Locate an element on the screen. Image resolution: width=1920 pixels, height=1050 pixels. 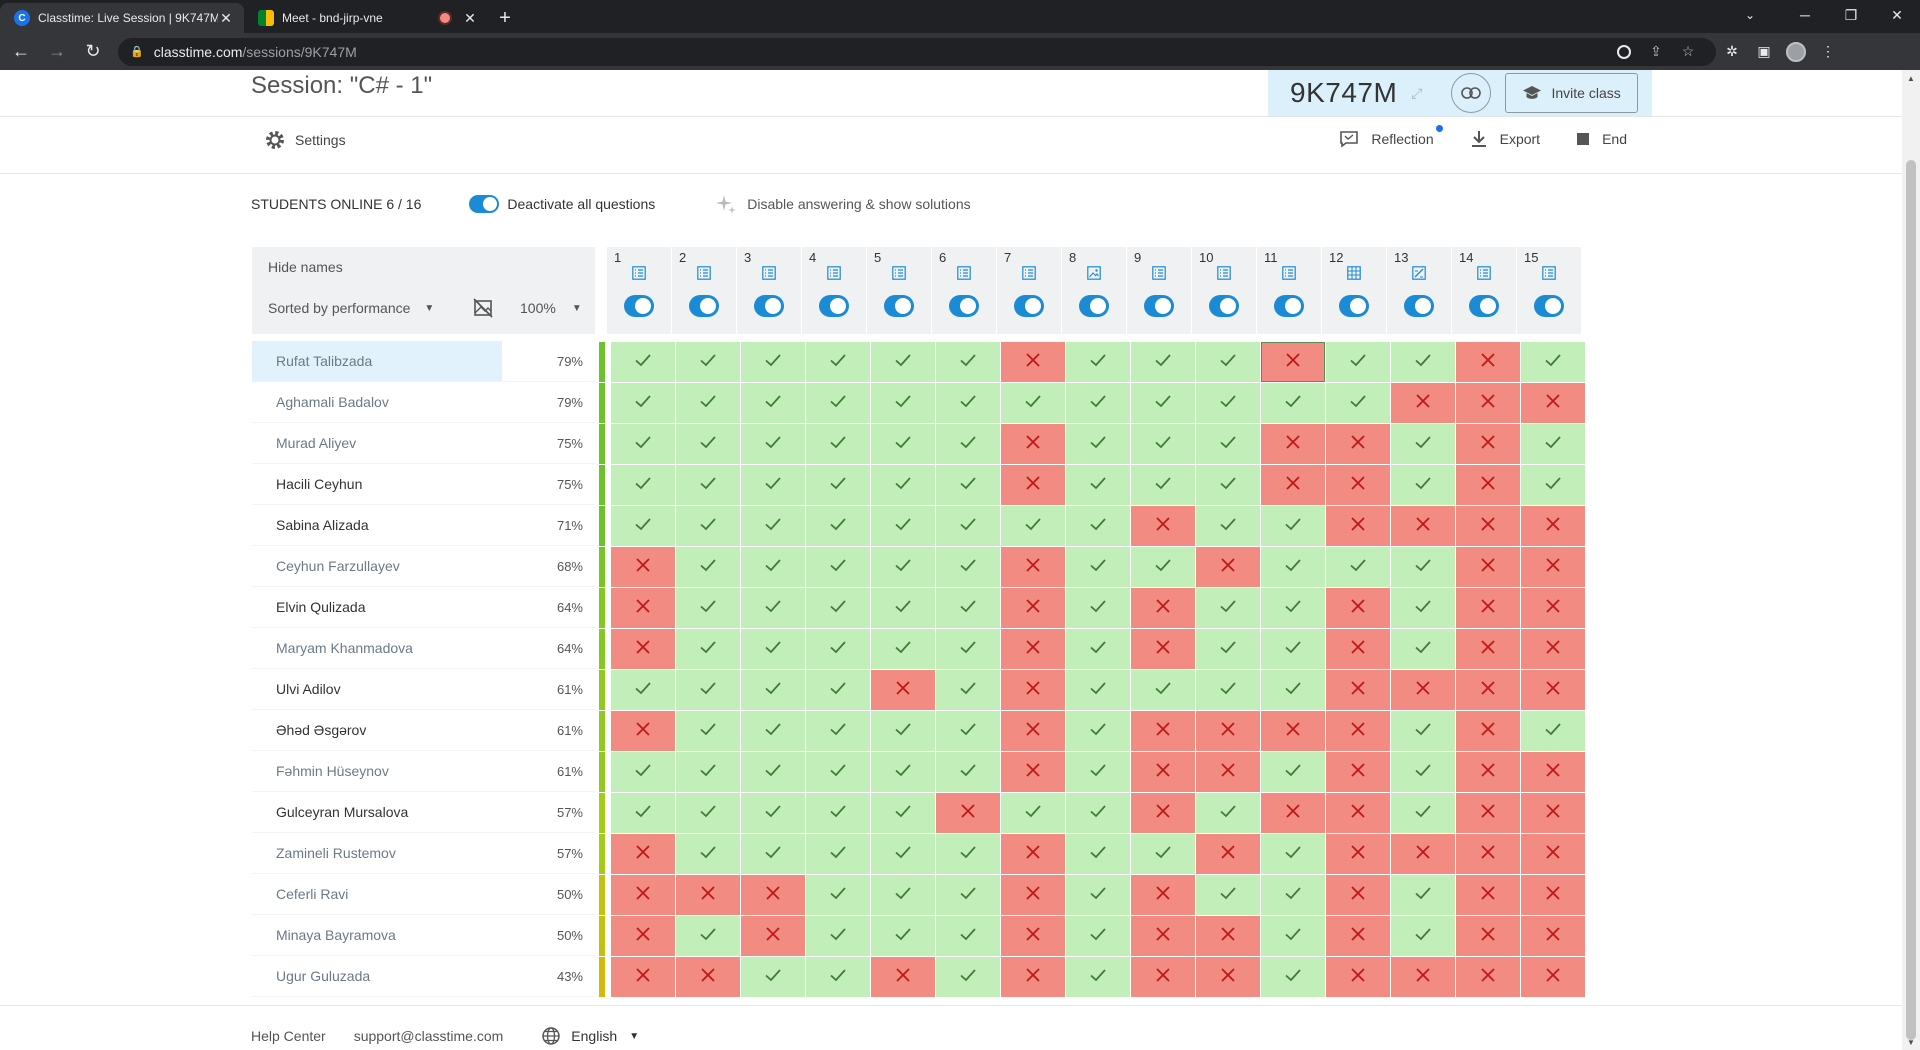
question-header-7: 7 is located at coordinates (1029, 290).